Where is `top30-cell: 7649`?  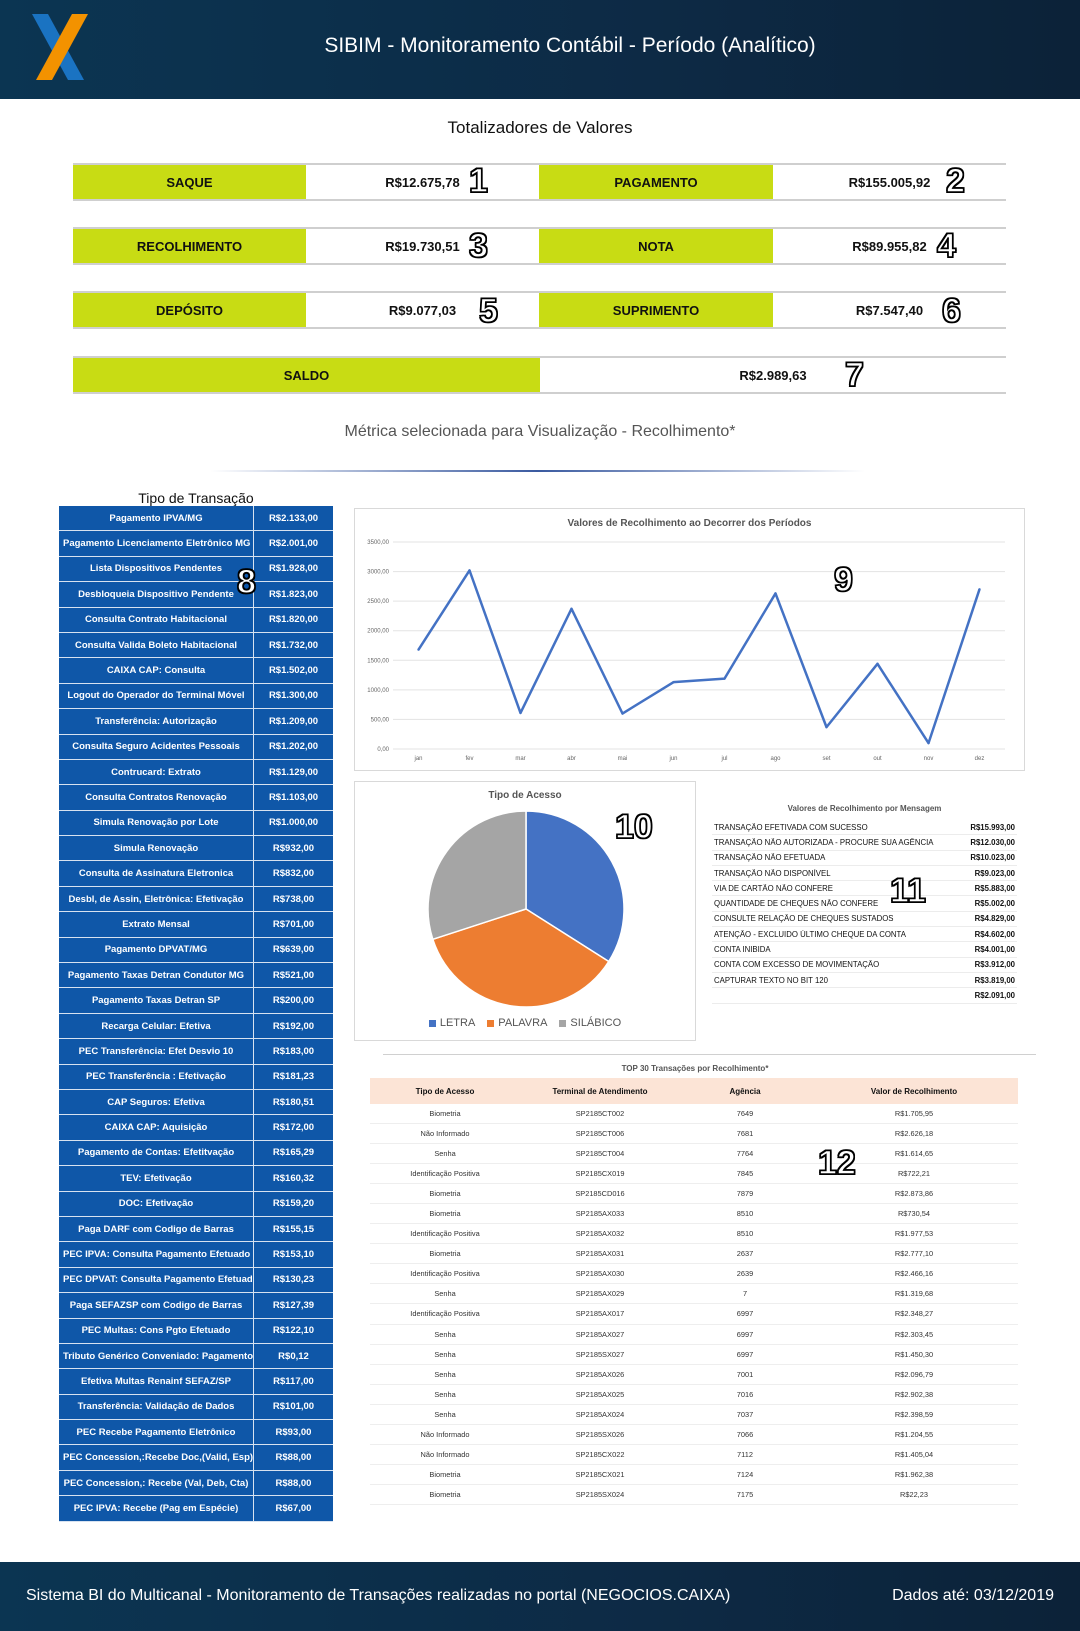 top30-cell: 7649 is located at coordinates (745, 1114).